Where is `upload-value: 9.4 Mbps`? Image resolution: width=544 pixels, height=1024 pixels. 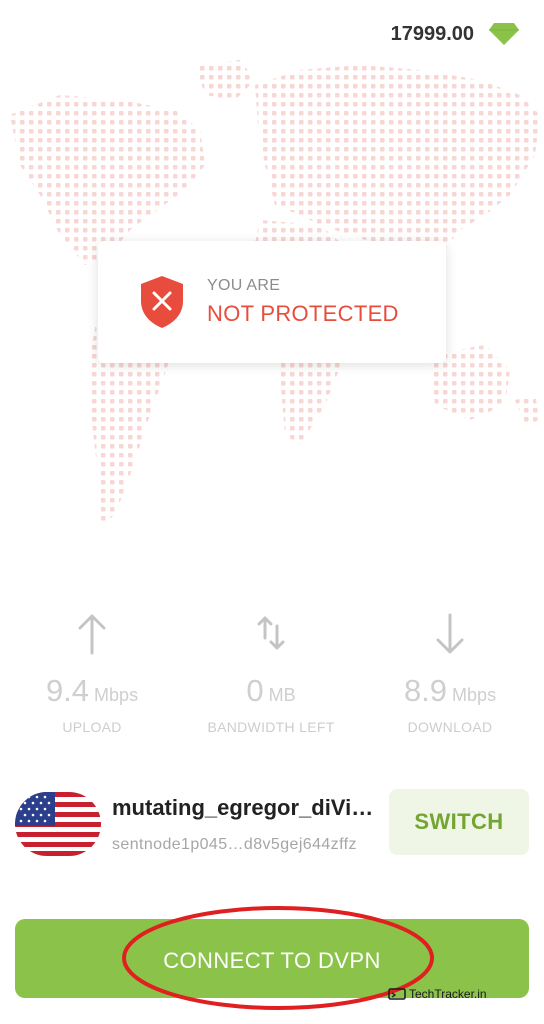 upload-value: 9.4 Mbps is located at coordinates (92, 691).